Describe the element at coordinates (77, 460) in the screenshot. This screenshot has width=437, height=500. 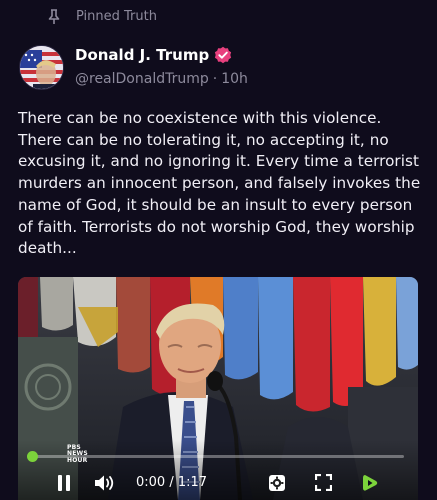
I see `watermark-line: HOUR` at that location.